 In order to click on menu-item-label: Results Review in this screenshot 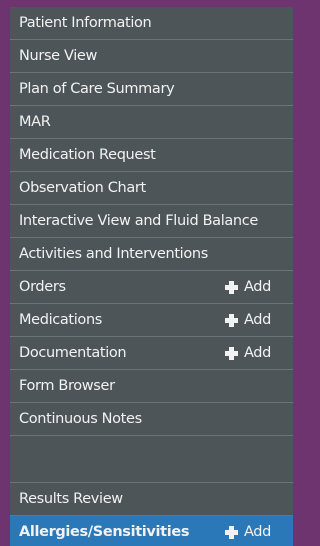, I will do `click(71, 499)`.